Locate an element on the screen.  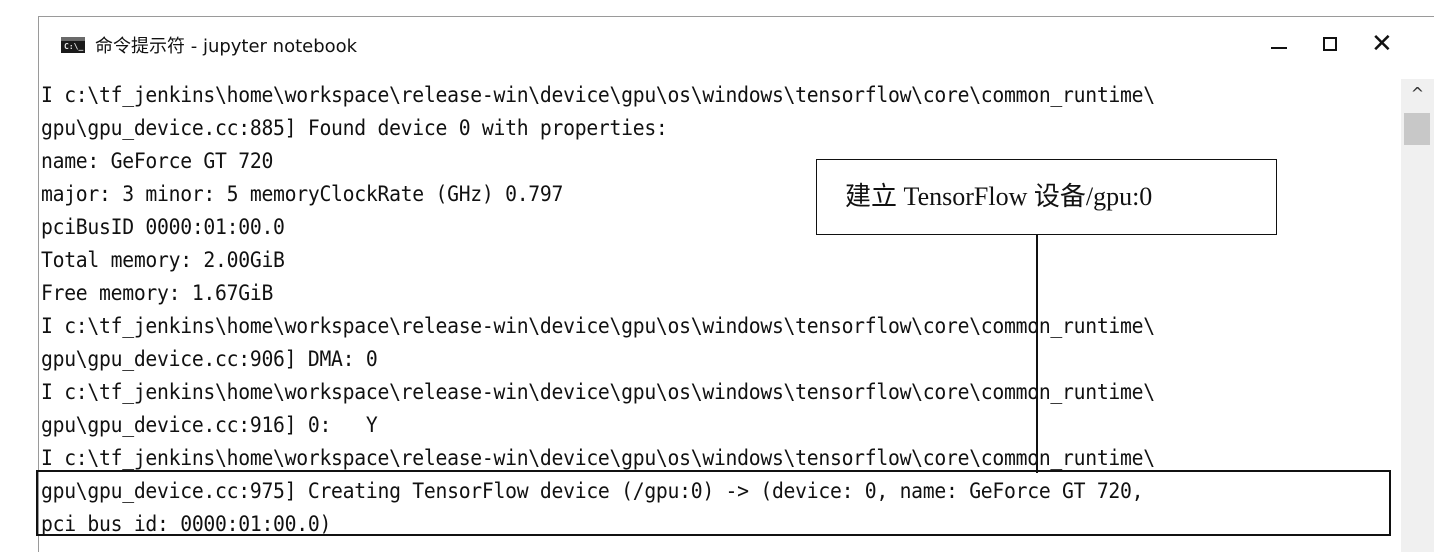
scrollbar-thumb is located at coordinates (1417, 129).